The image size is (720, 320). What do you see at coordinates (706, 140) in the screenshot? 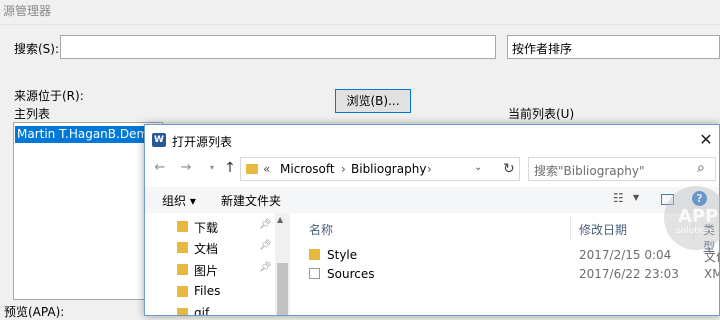
I see `close-icon: ✕` at bounding box center [706, 140].